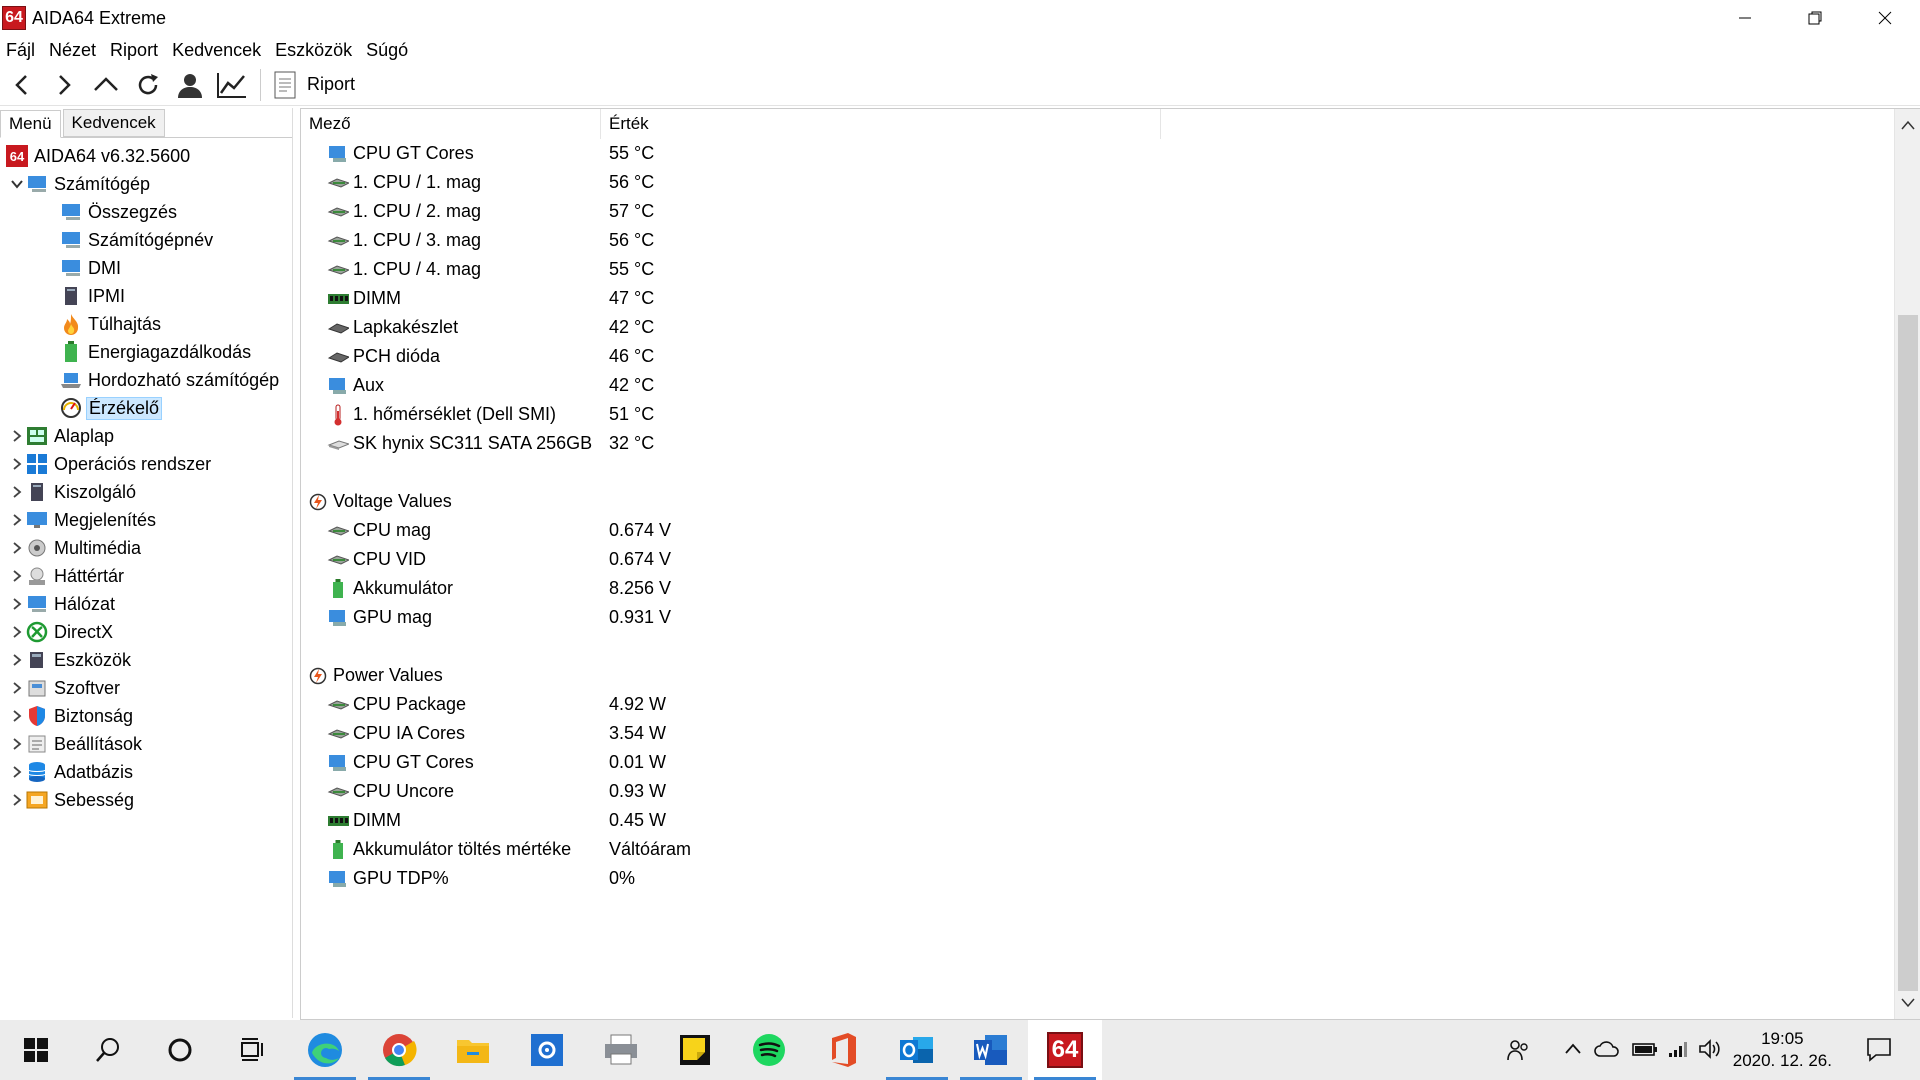 The image size is (1920, 1080). What do you see at coordinates (64, 85) in the screenshot?
I see `forward-button` at bounding box center [64, 85].